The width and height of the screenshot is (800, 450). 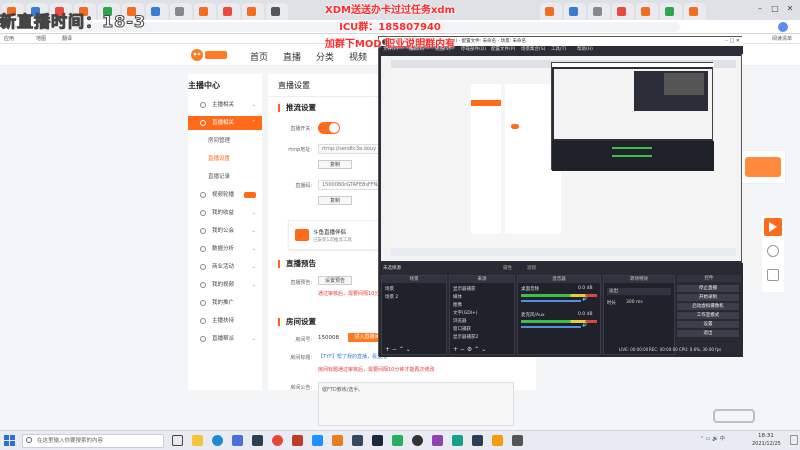 What do you see at coordinates (93, 441) in the screenshot?
I see `taskbar-search-input: 在这里输入你要搜索的内容` at bounding box center [93, 441].